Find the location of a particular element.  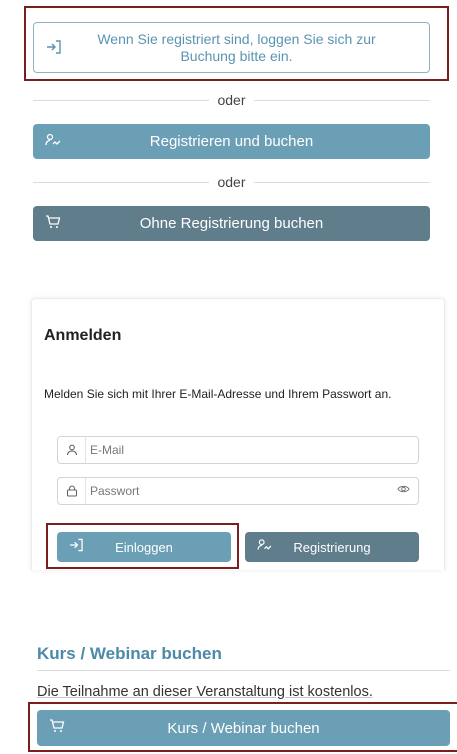

eye-icon is located at coordinates (403, 490).